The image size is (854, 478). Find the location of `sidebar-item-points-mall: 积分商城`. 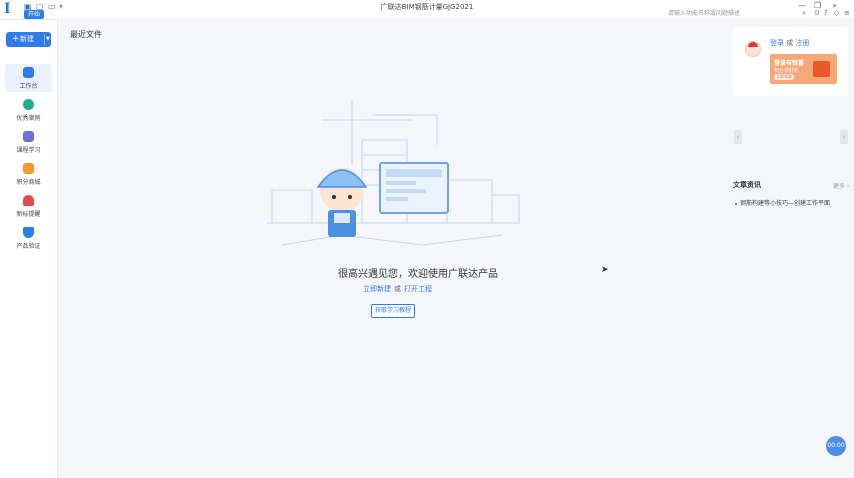

sidebar-item-points-mall: 积分商城 is located at coordinates (28, 174).